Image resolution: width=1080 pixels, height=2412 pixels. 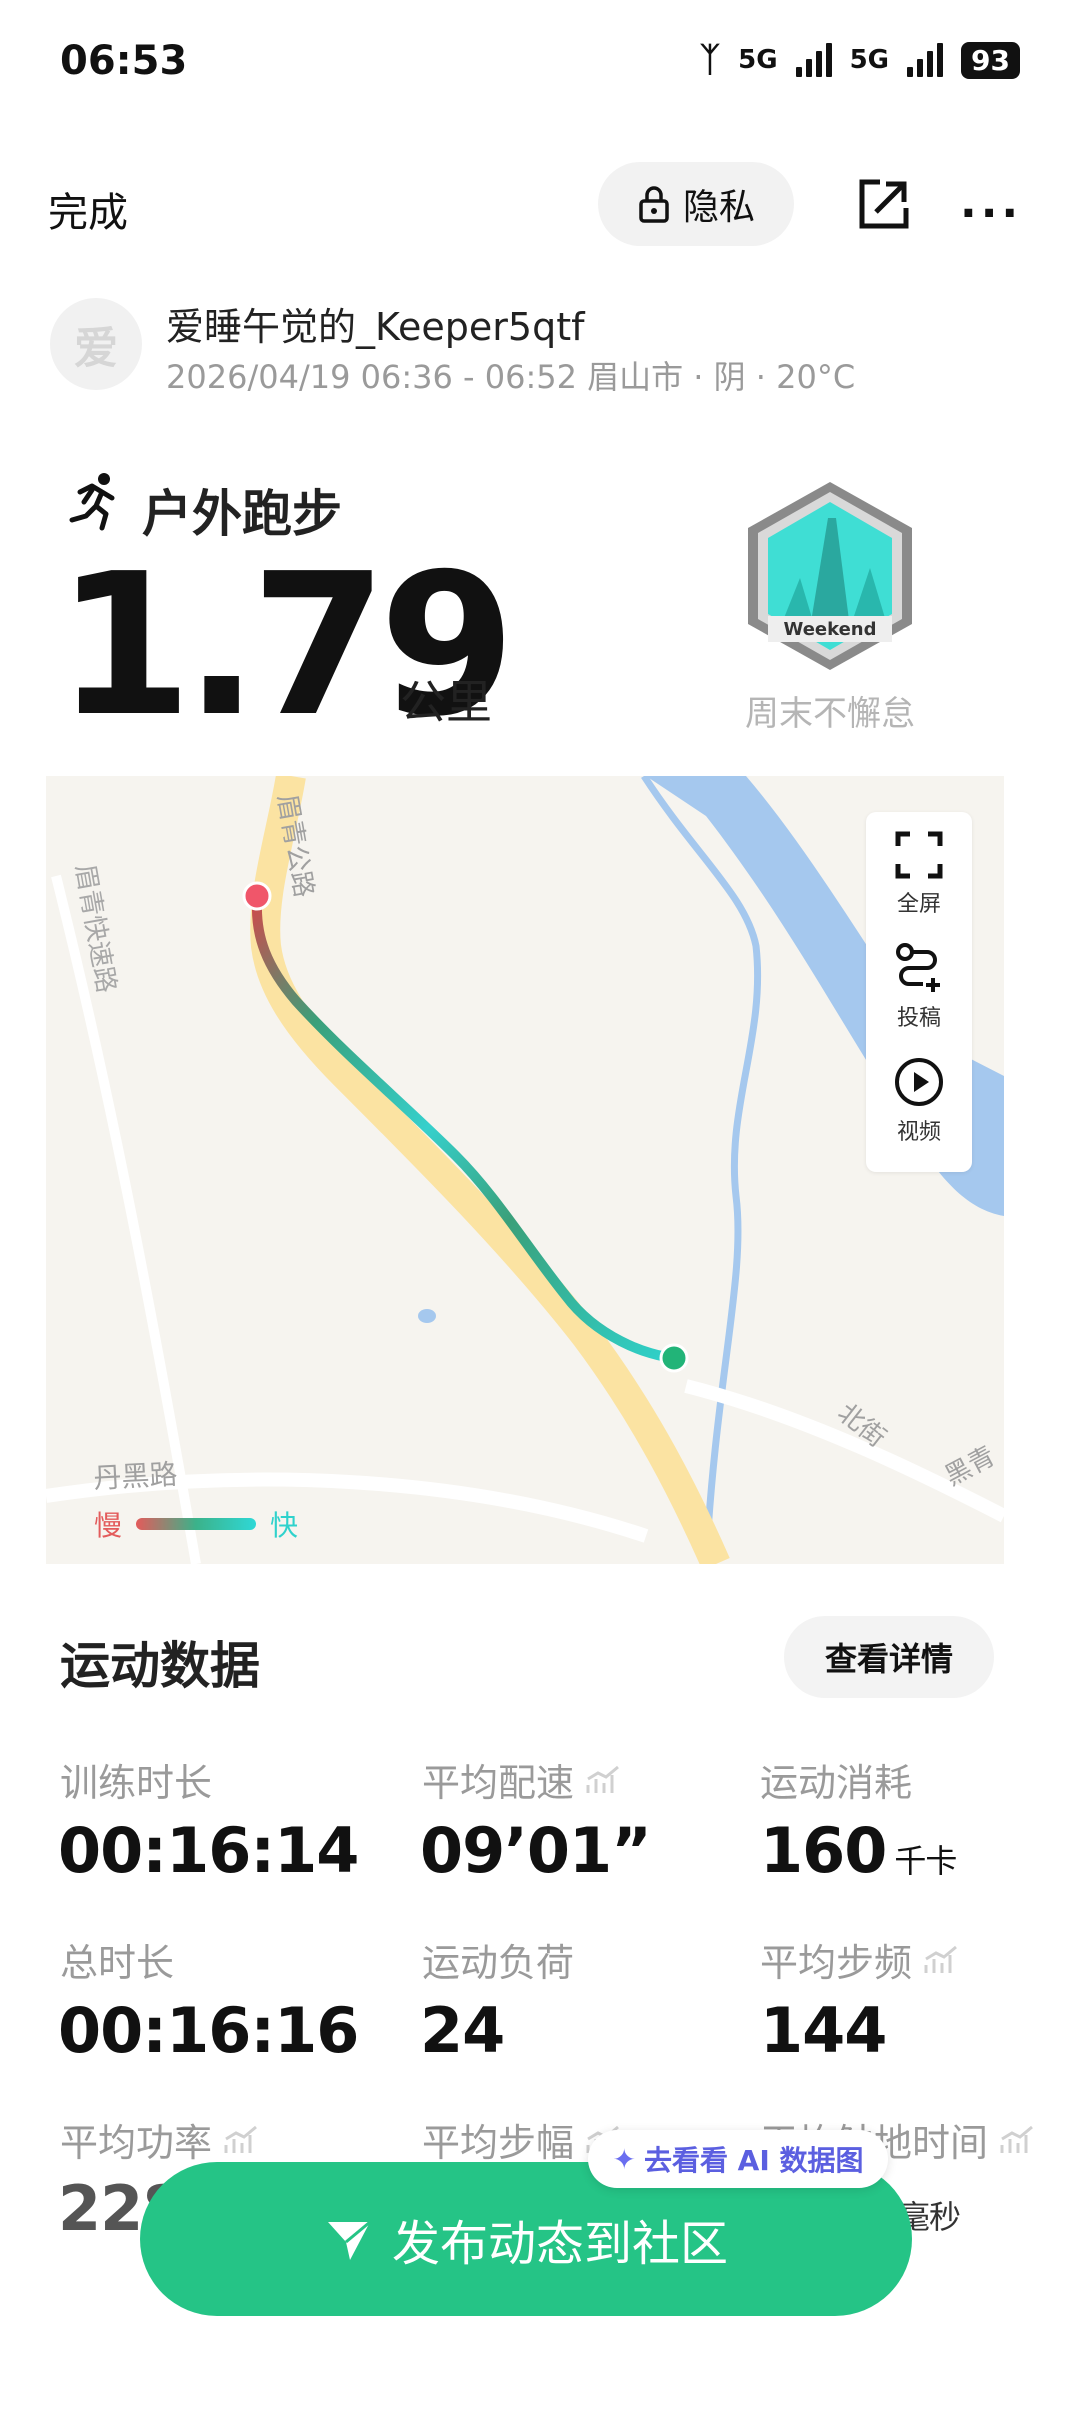 I want to click on legend-slow: 慢, so click(x=108, y=1525).